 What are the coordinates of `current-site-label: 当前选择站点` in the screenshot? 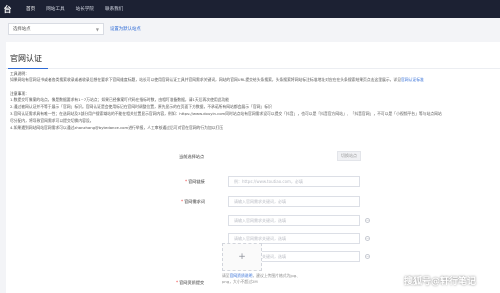 It's located at (192, 156).